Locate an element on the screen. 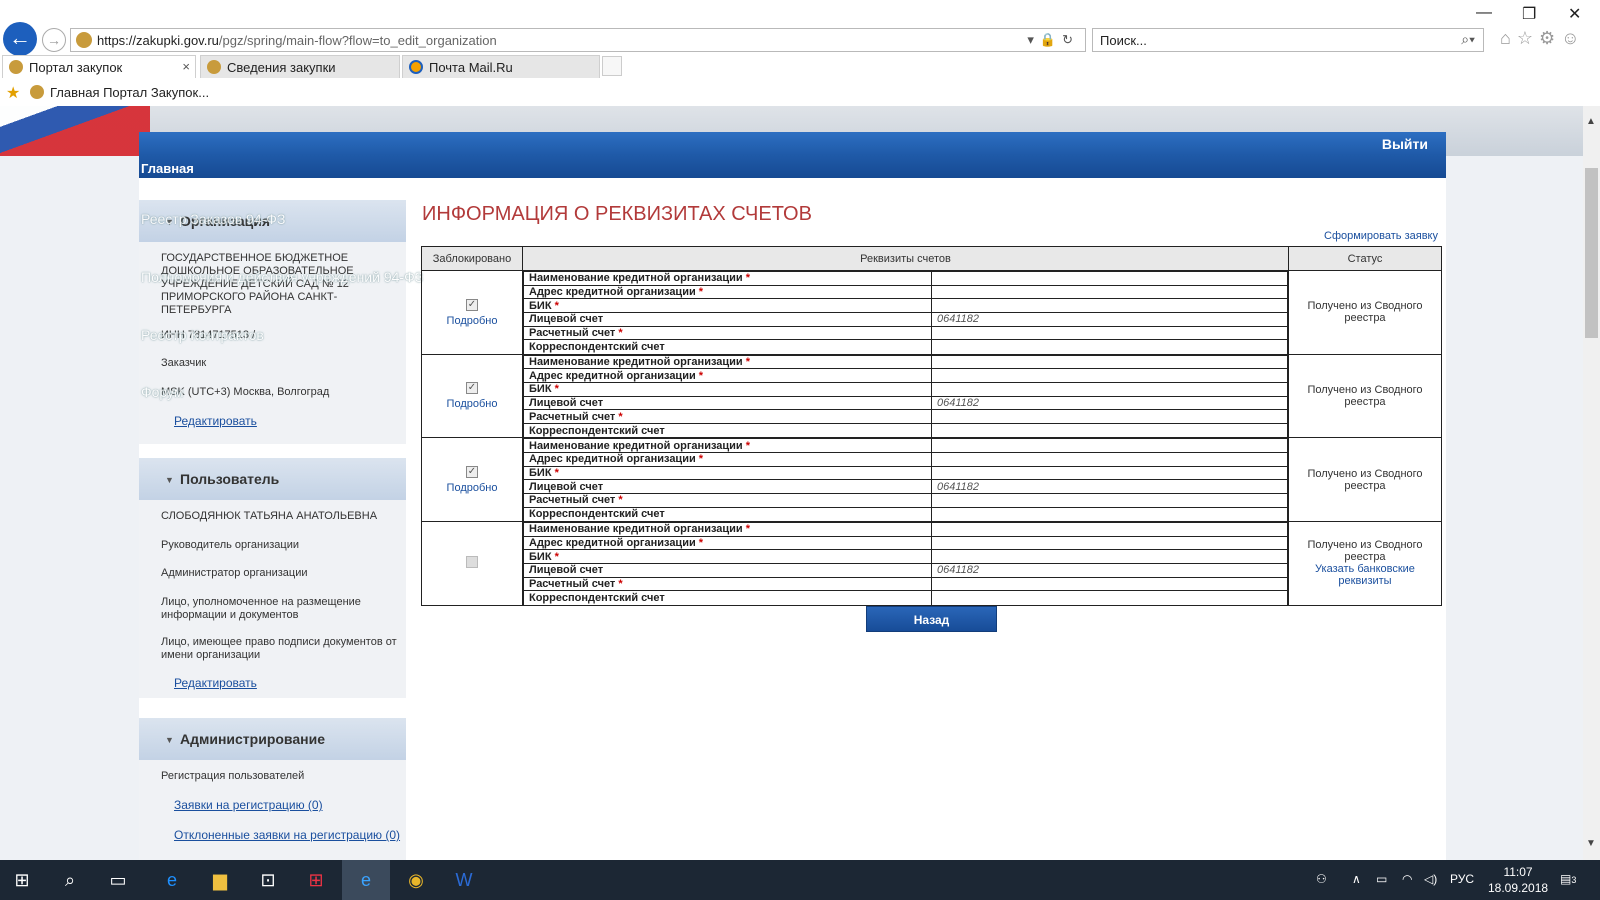 This screenshot has width=1600, height=900. field-label: Наименование кредитной организации * is located at coordinates (727, 445).